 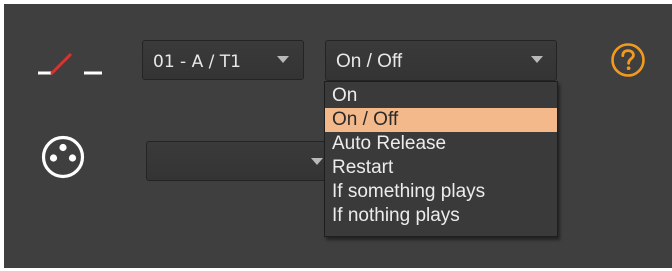 I want to click on dropdown-option-on: On, so click(x=441, y=96).